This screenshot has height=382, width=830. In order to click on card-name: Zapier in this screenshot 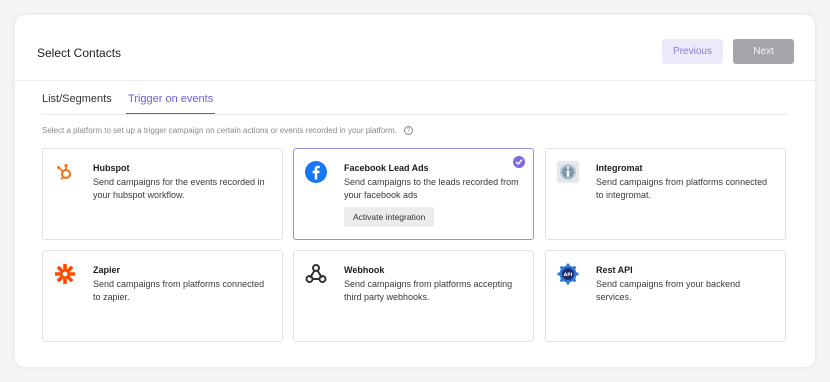, I will do `click(107, 270)`.